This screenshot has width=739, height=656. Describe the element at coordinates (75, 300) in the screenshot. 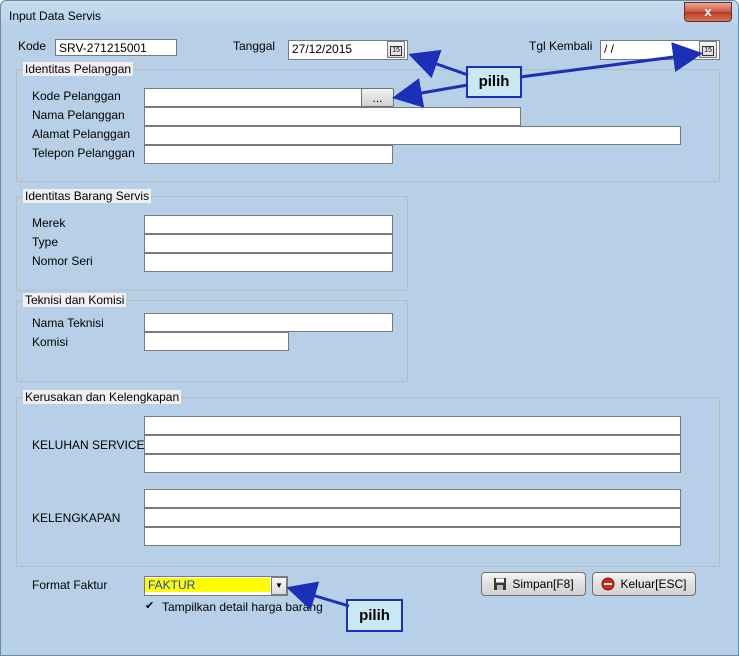

I see `teknisi-komisi-legend: Teknisi dan Komisi` at that location.